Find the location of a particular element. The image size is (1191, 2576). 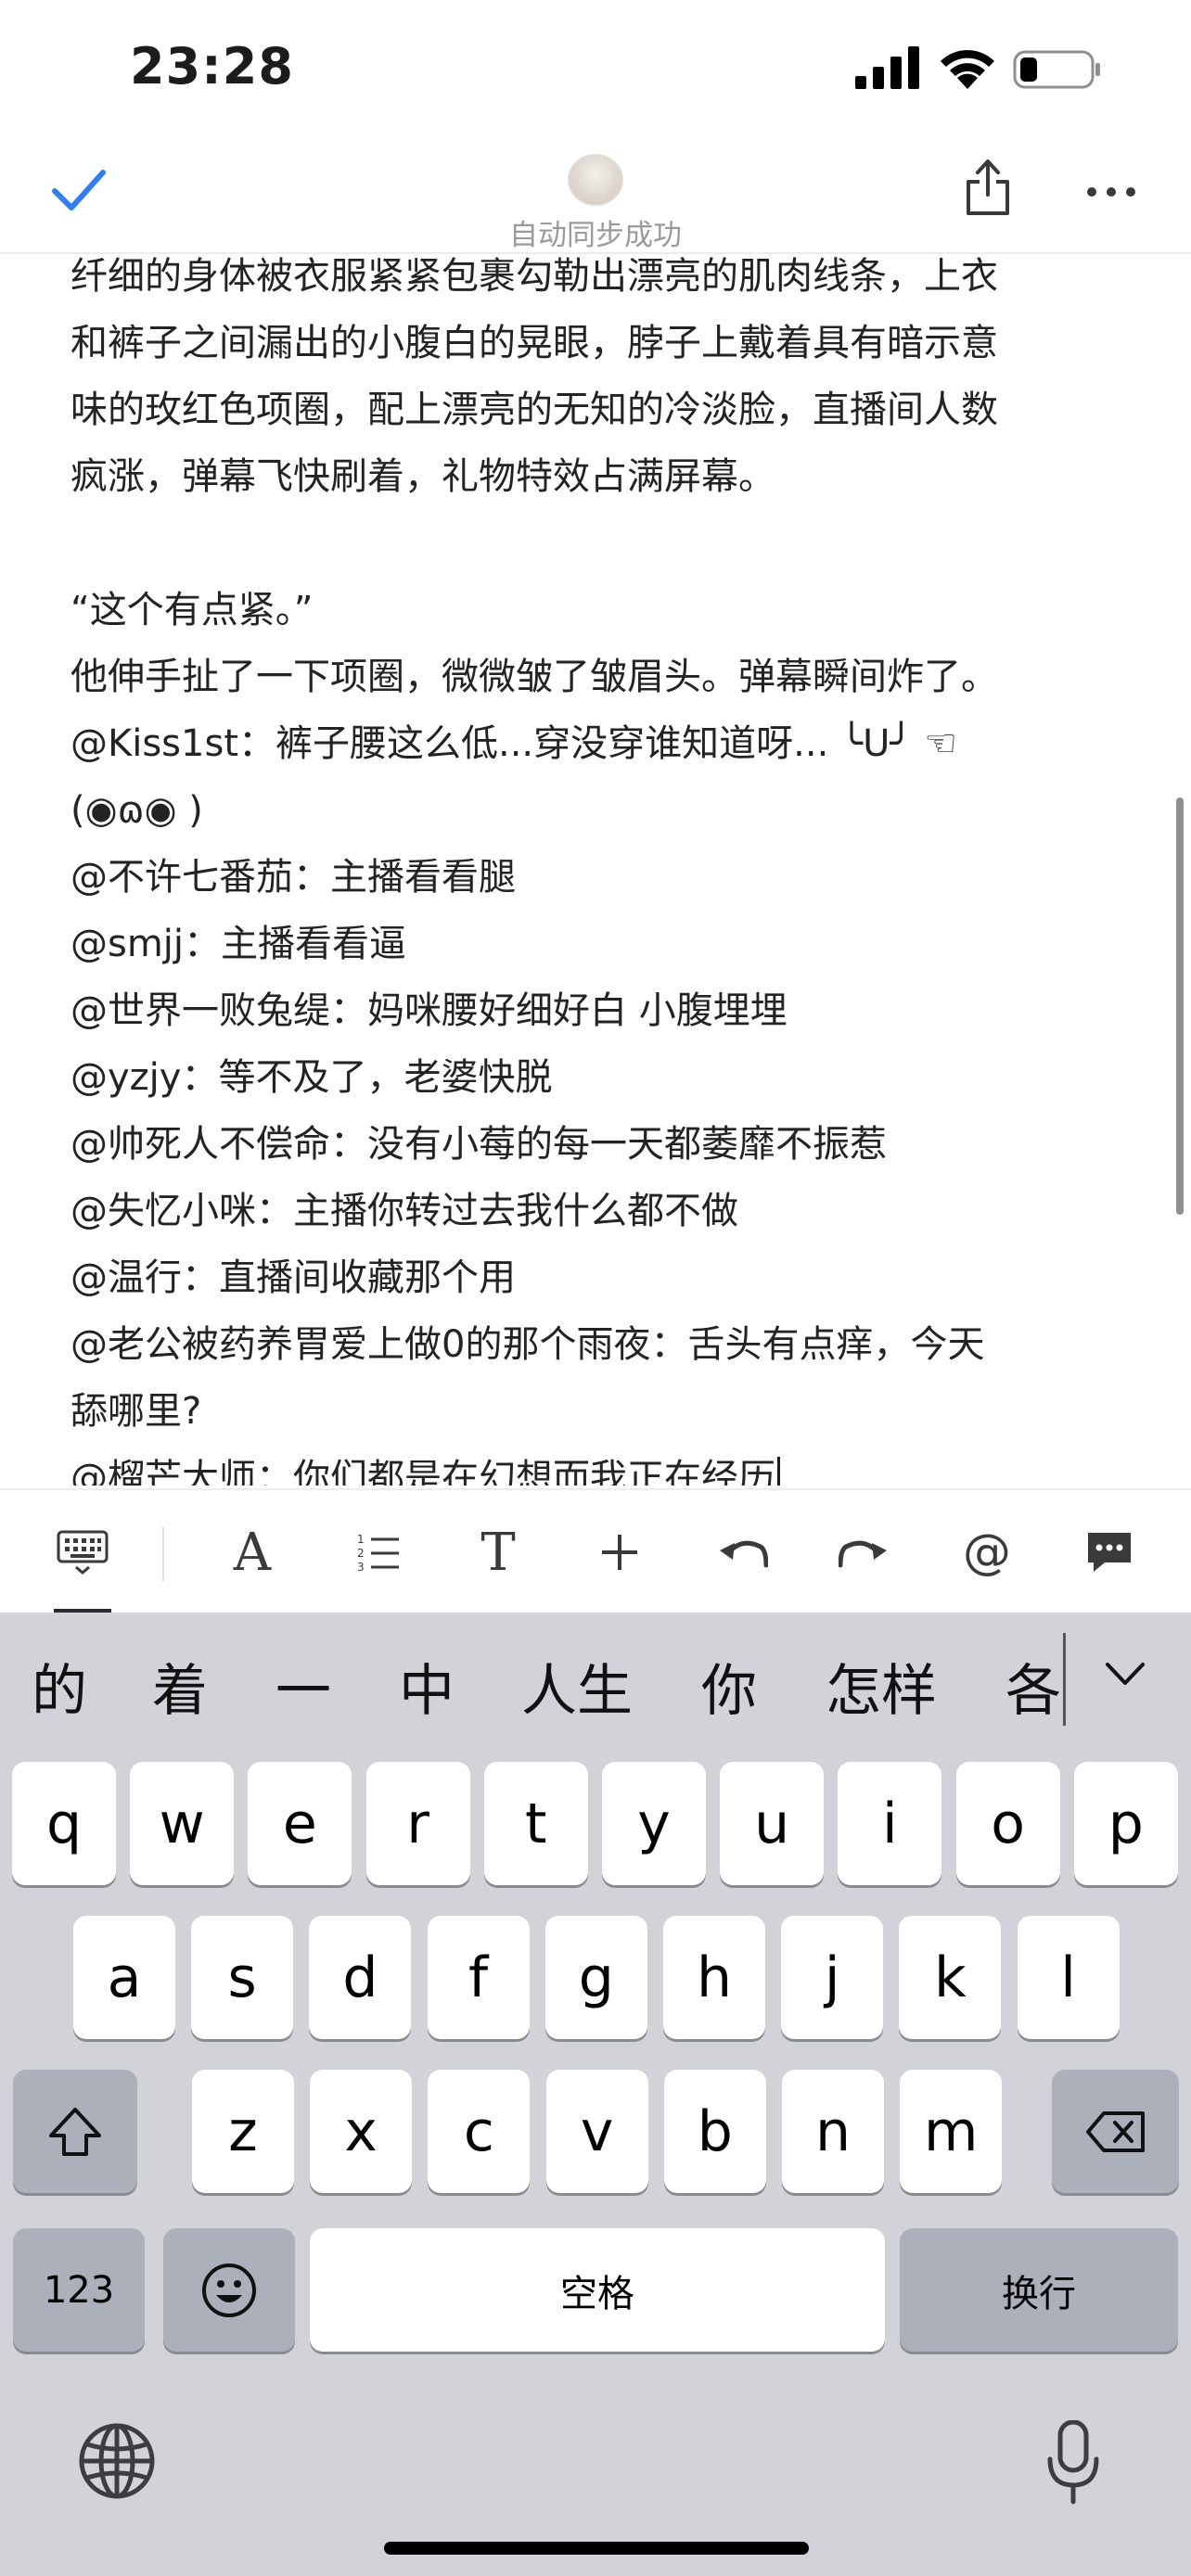

font-glyph: A is located at coordinates (252, 1552).